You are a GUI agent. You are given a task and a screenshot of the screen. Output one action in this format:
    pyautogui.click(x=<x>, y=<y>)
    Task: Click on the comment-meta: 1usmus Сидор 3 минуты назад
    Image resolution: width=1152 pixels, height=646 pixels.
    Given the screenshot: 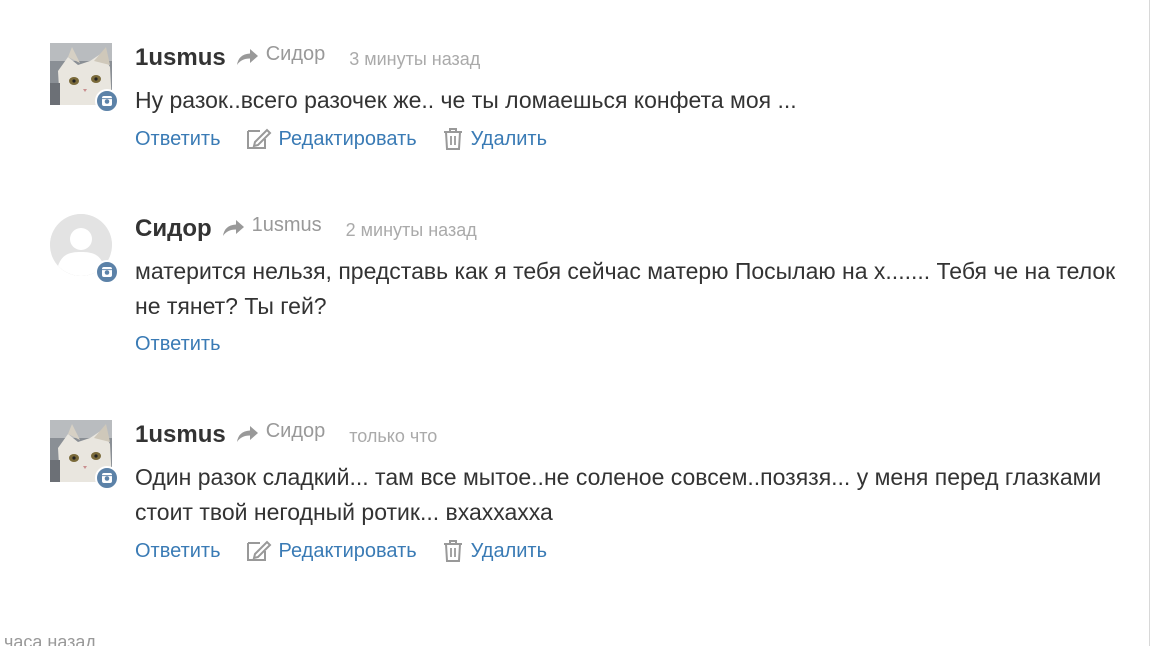 What is the action you would take?
    pyautogui.click(x=632, y=58)
    